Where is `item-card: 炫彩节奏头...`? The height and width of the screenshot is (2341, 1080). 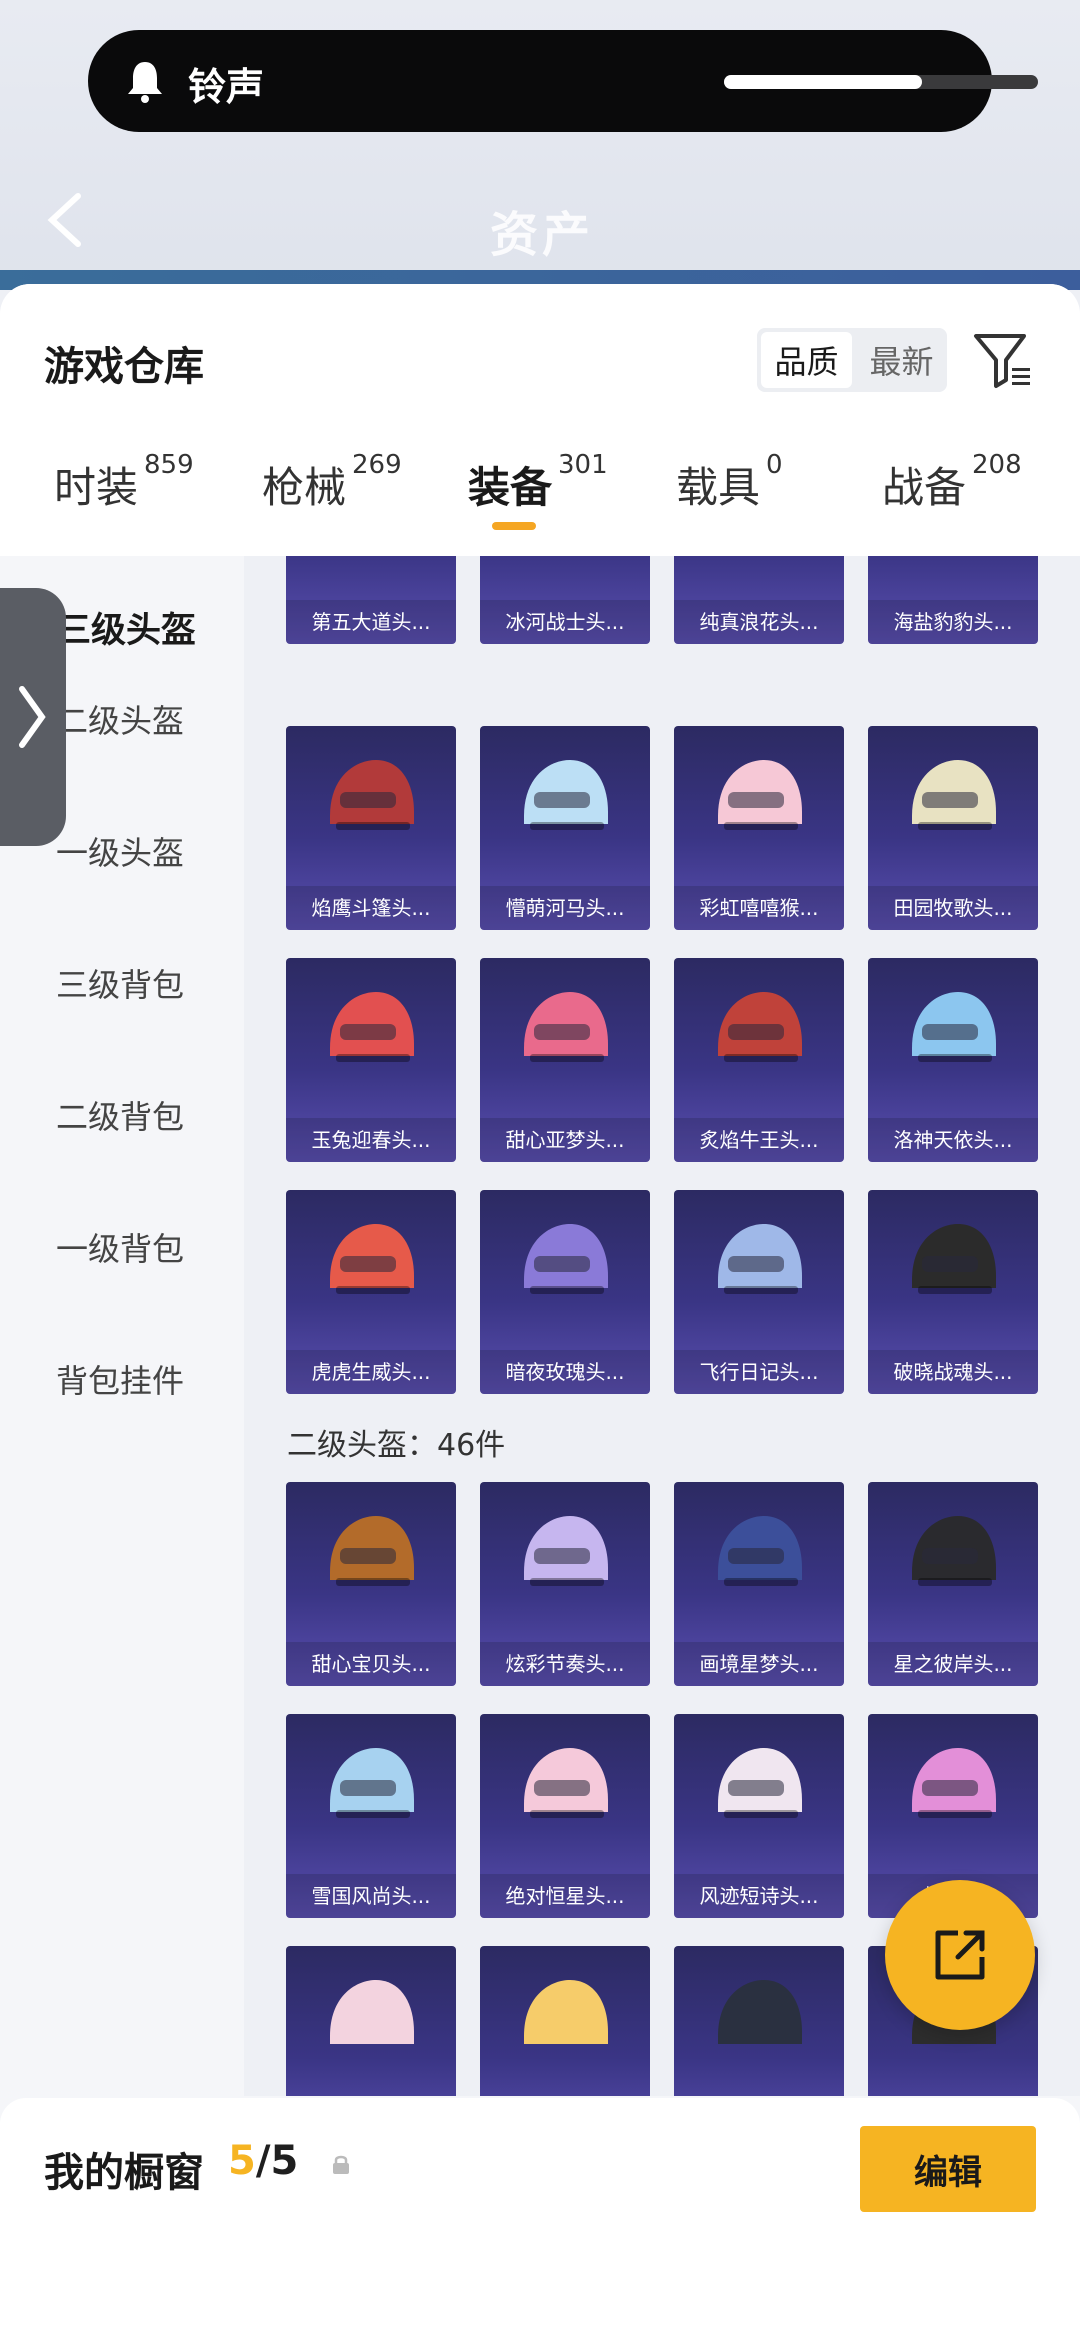
item-card: 炫彩节奏头... is located at coordinates (565, 1584).